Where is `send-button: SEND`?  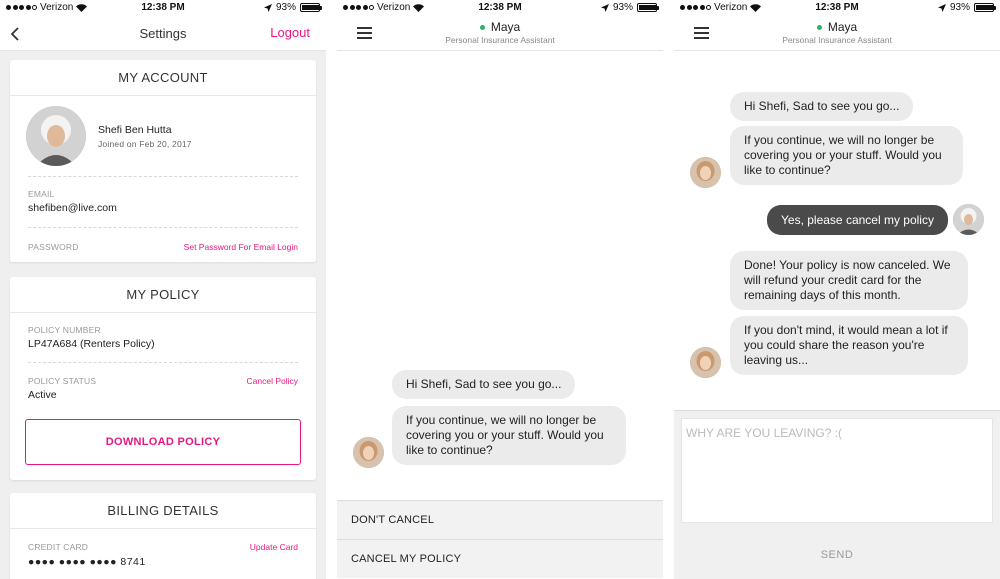 send-button: SEND is located at coordinates (837, 555).